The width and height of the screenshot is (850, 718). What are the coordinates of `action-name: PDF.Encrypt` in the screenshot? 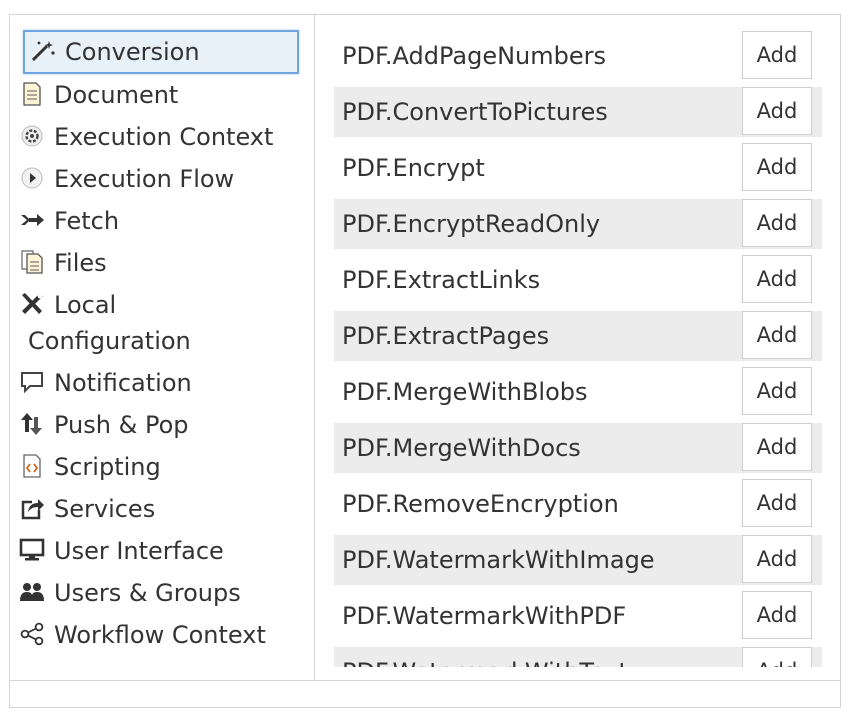 It's located at (413, 168).